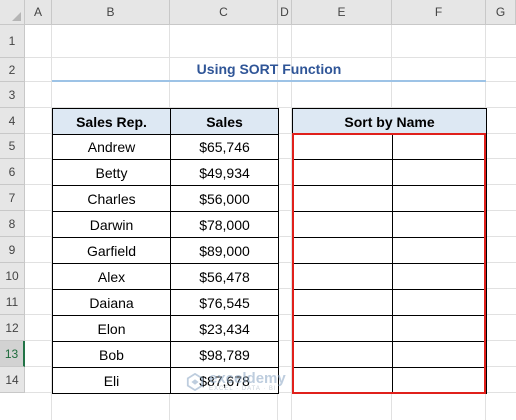 The image size is (516, 420). I want to click on table-cell: $89,000, so click(224, 250).